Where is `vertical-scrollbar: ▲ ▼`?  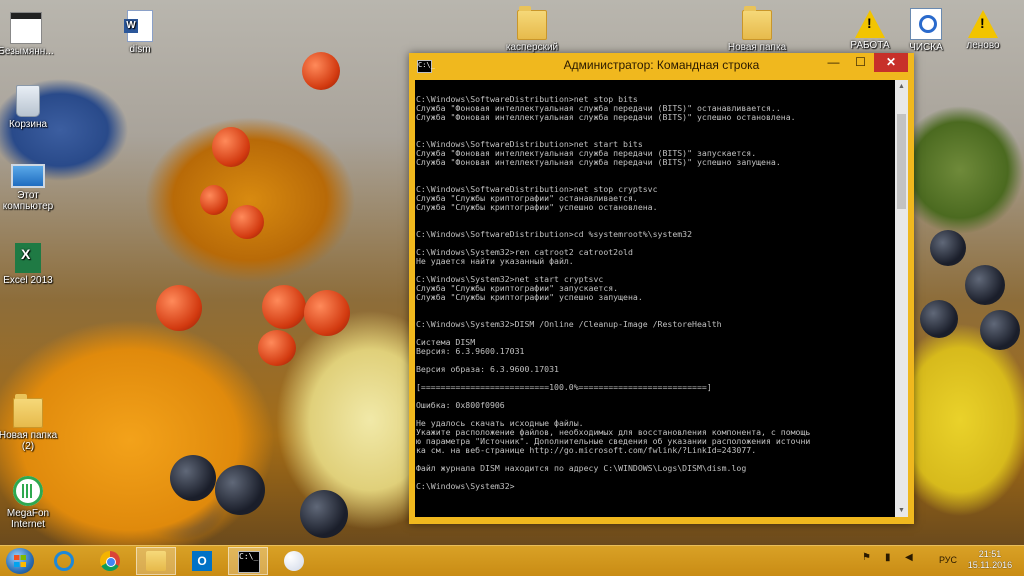
vertical-scrollbar: ▲ ▼ is located at coordinates (901, 298).